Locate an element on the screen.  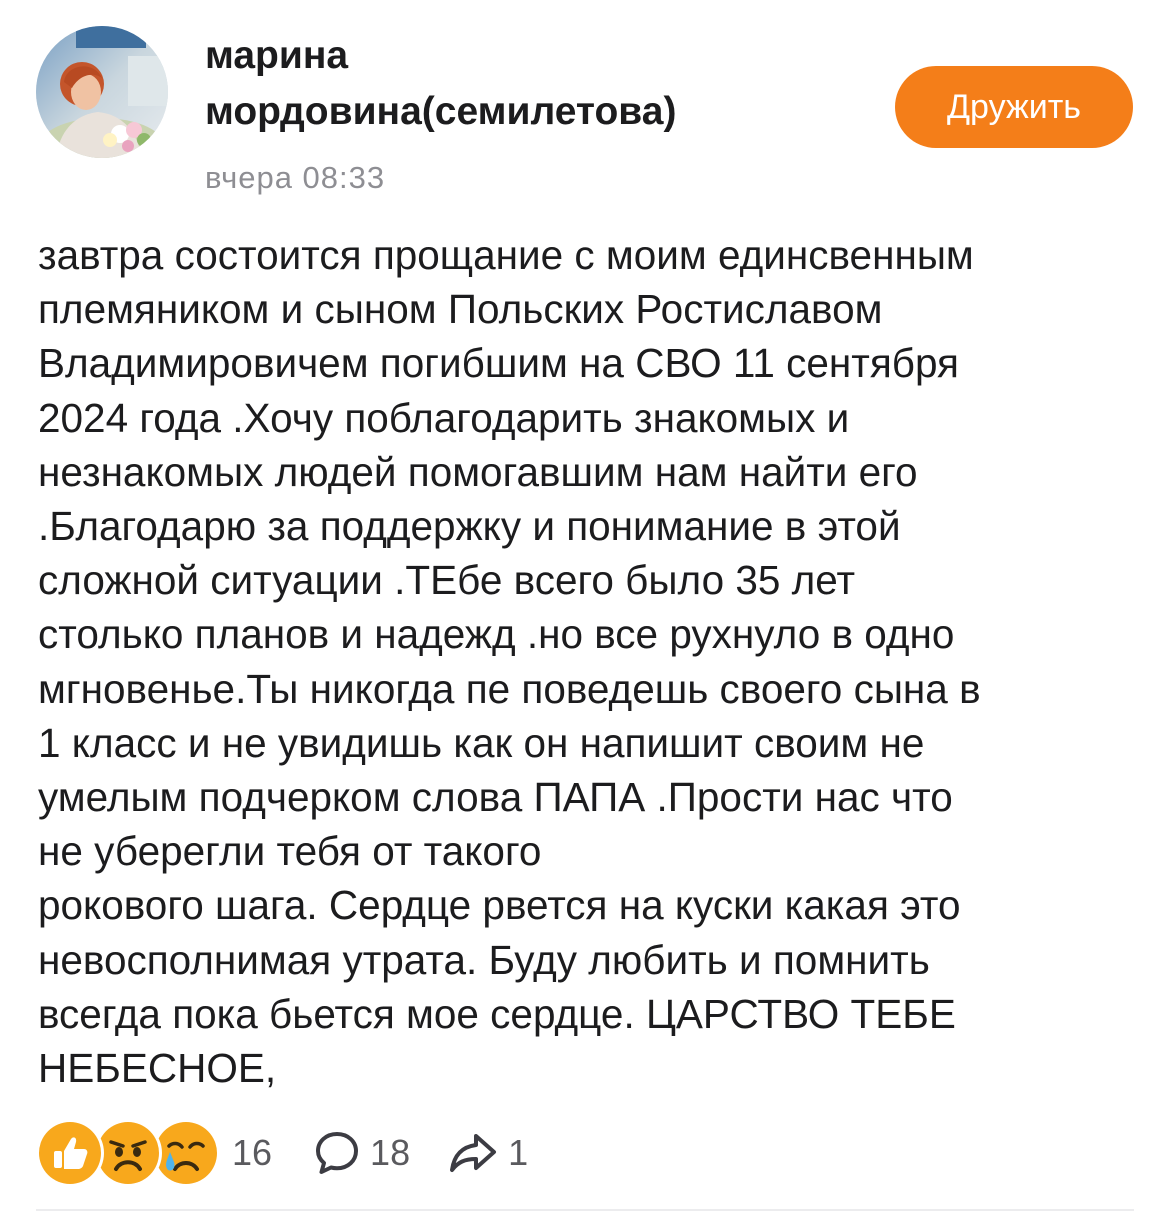
post-timestamp: вчера 08:33 is located at coordinates (295, 177).